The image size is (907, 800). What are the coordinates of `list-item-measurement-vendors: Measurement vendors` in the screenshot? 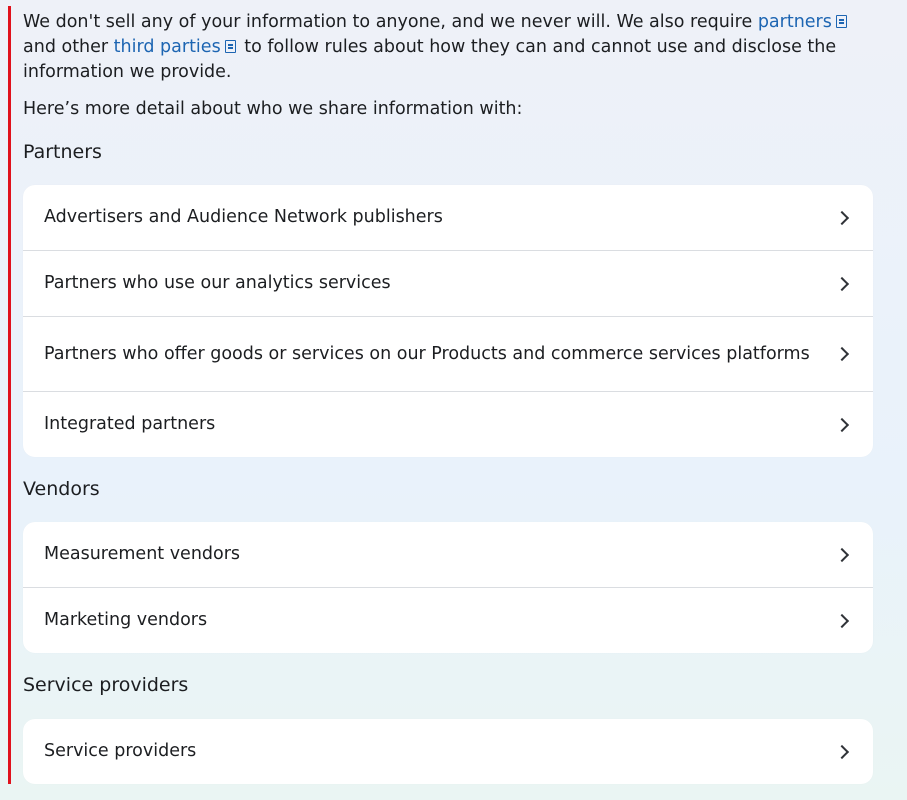 It's located at (448, 554).